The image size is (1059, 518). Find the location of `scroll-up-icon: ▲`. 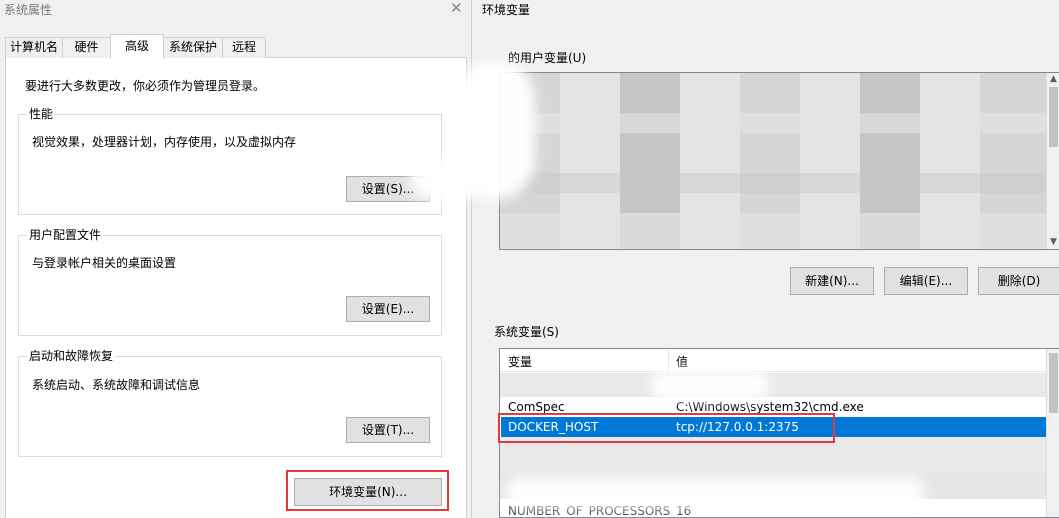

scroll-up-icon: ▲ is located at coordinates (1053, 79).